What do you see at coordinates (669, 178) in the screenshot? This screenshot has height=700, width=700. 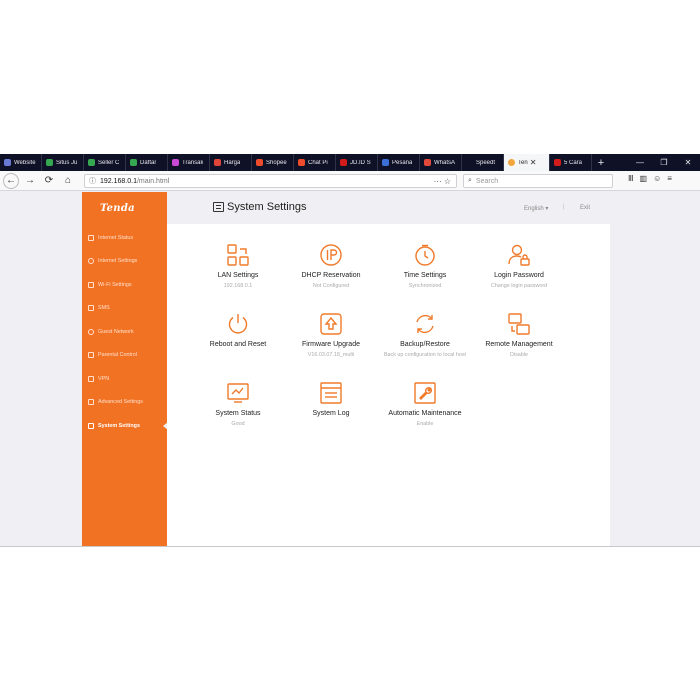 I see `menu-icon: ≡` at bounding box center [669, 178].